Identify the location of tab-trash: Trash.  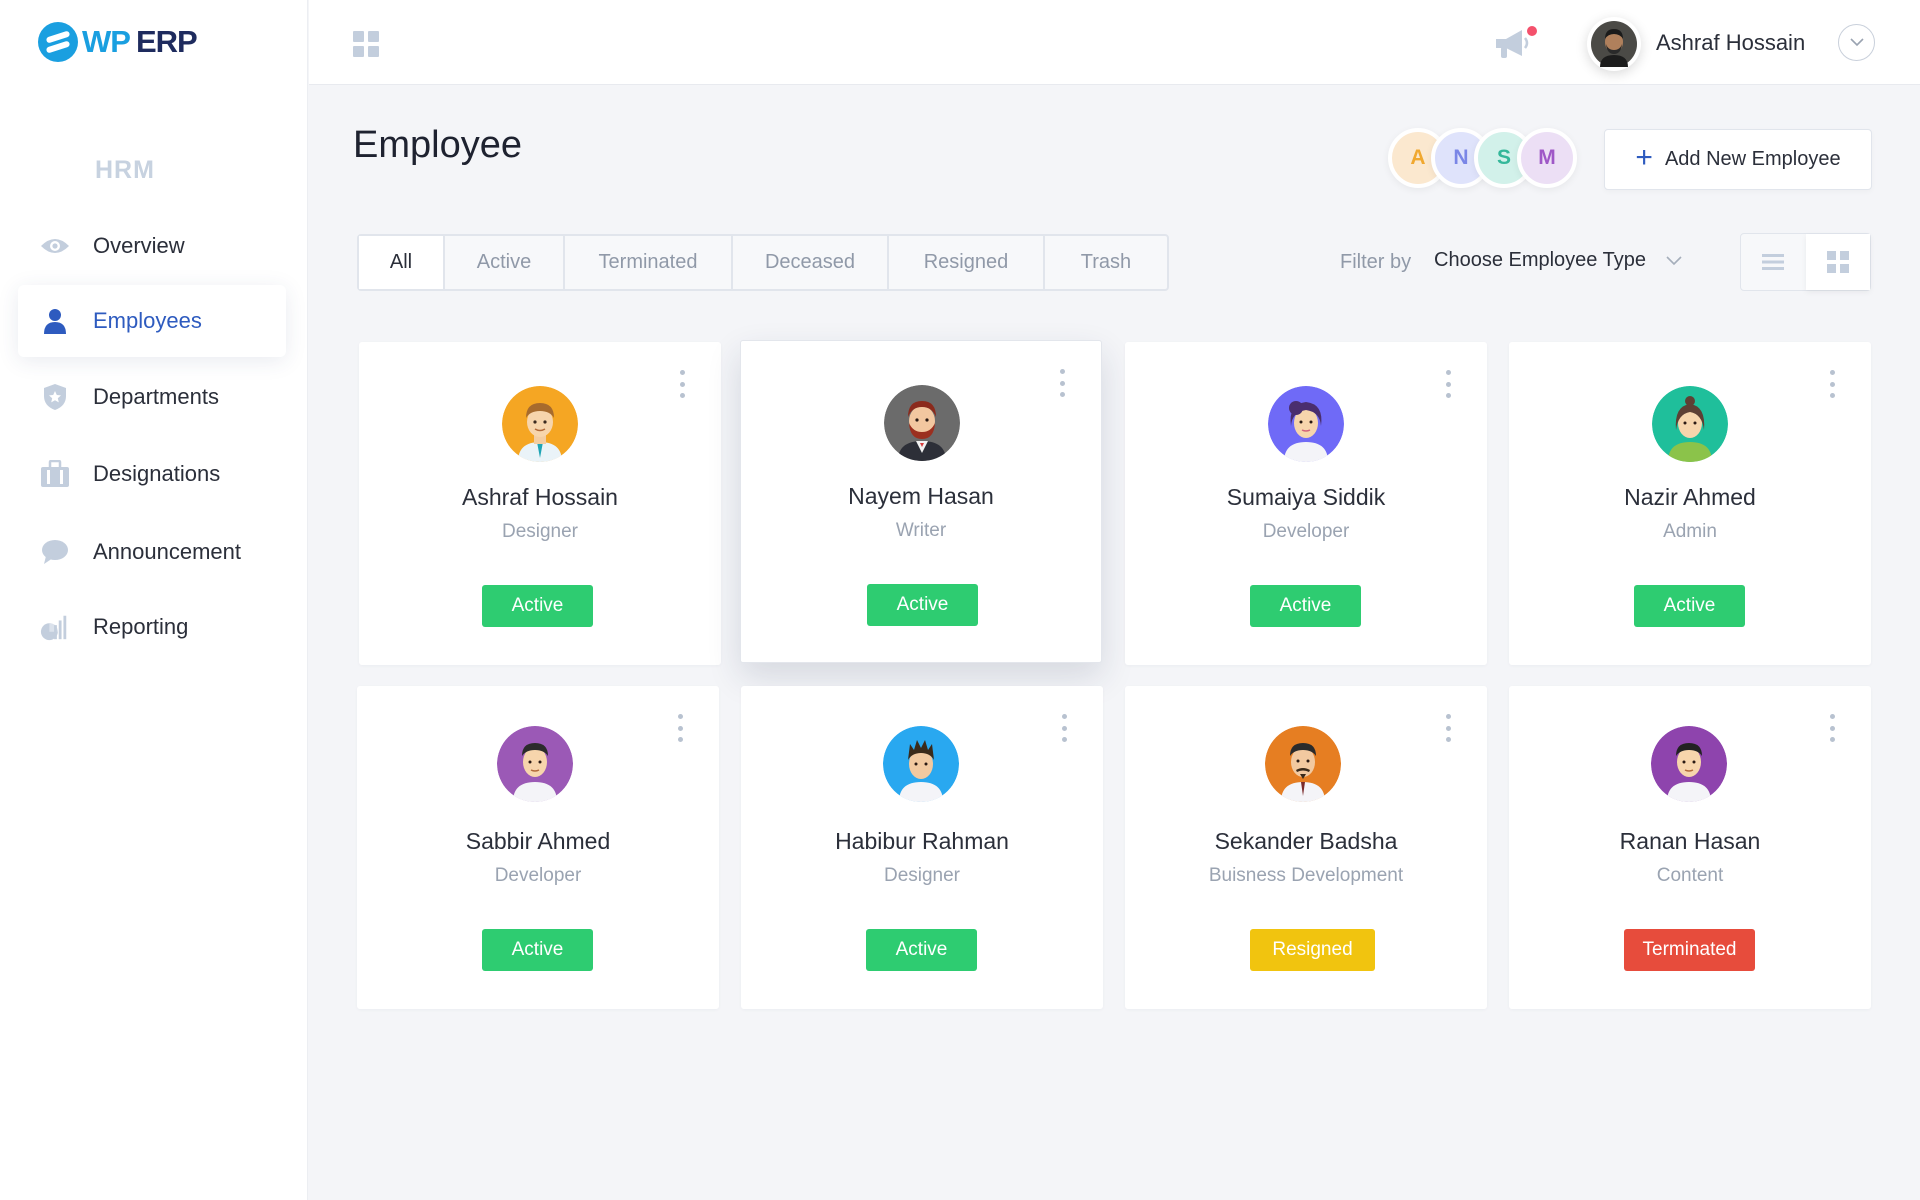
(1106, 262).